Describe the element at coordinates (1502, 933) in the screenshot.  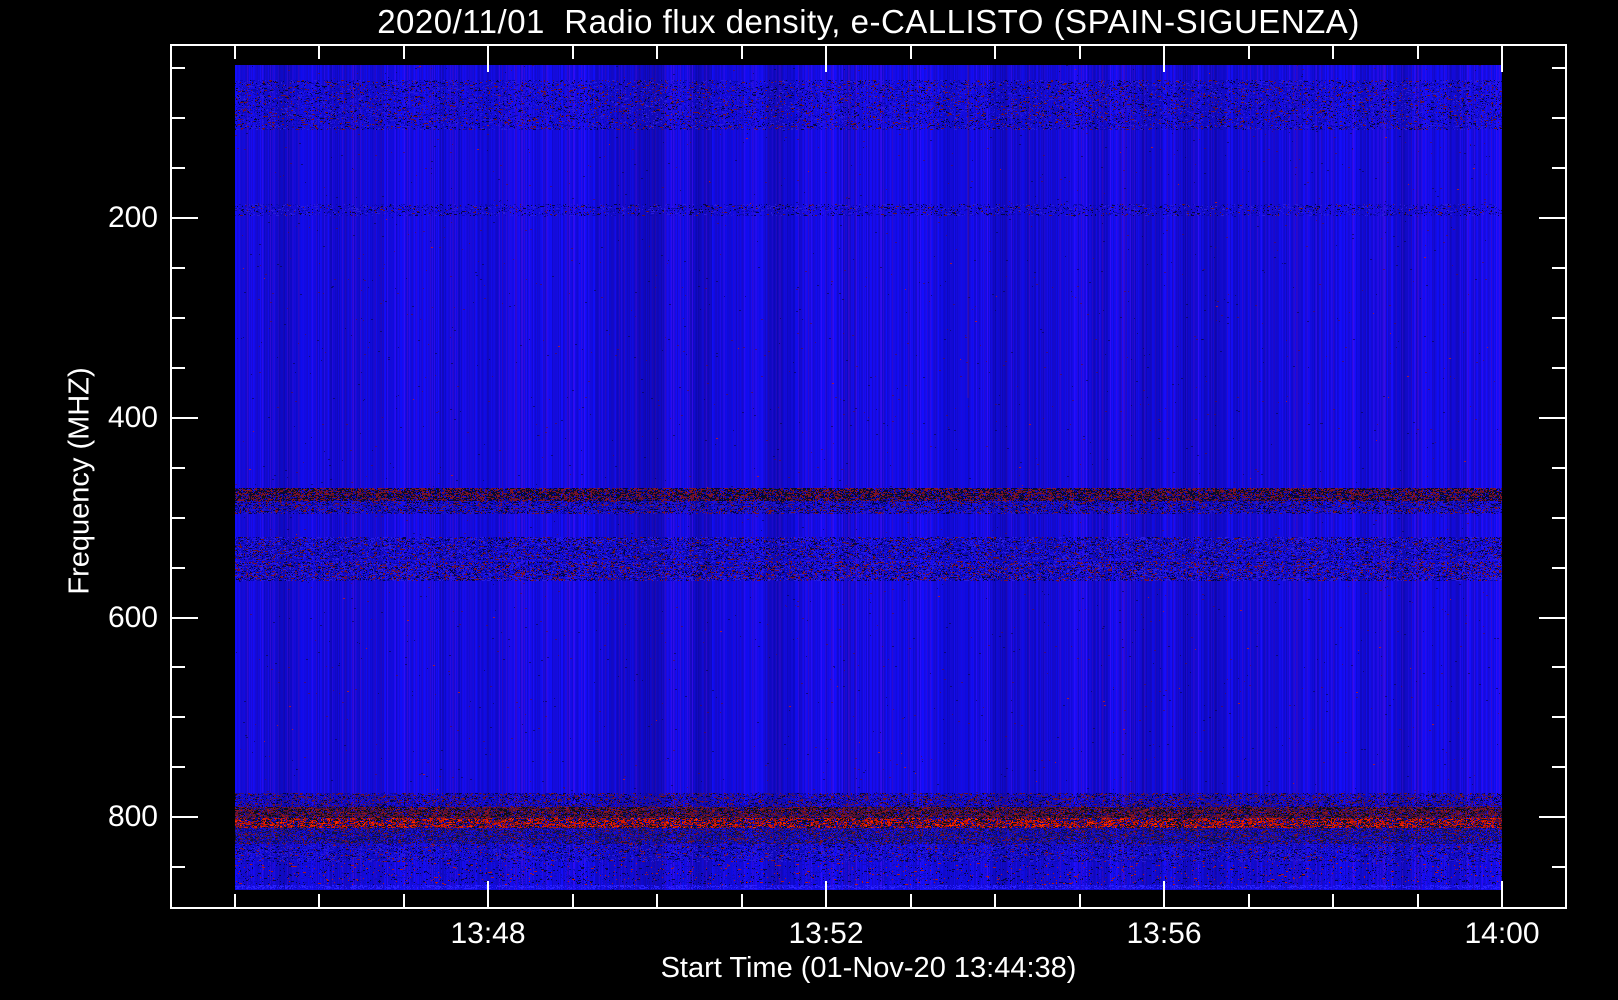
I see `x-tick-label: 14:00` at that location.